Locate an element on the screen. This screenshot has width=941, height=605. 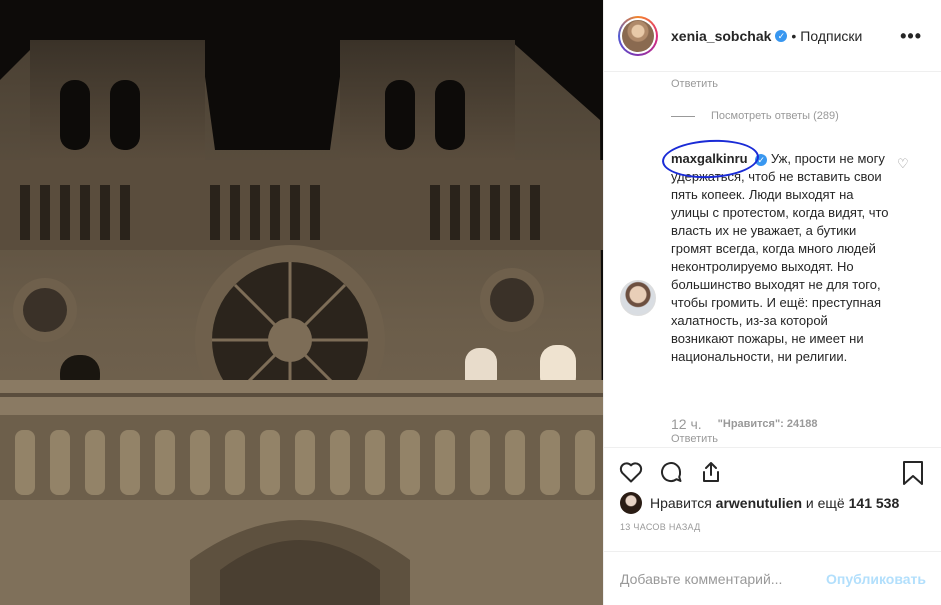
view-replies-button: Посмотреть ответы (289) is located at coordinates (755, 116).